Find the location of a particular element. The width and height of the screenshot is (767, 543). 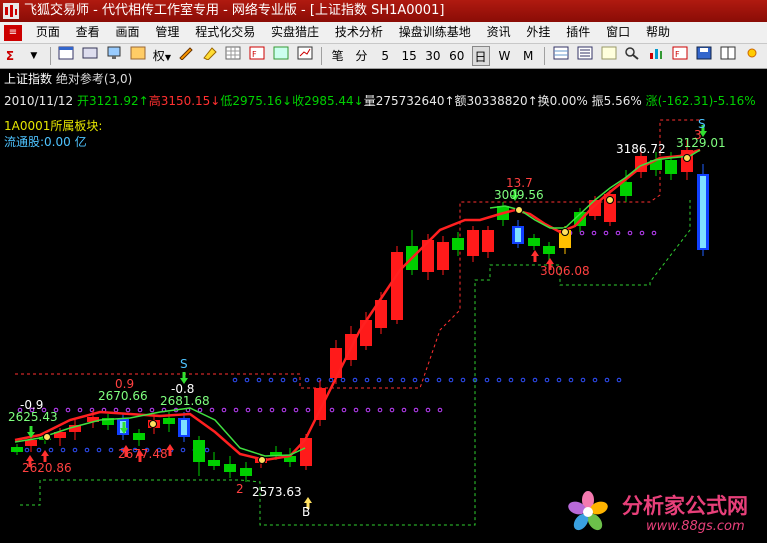

table-icon is located at coordinates (561, 56).